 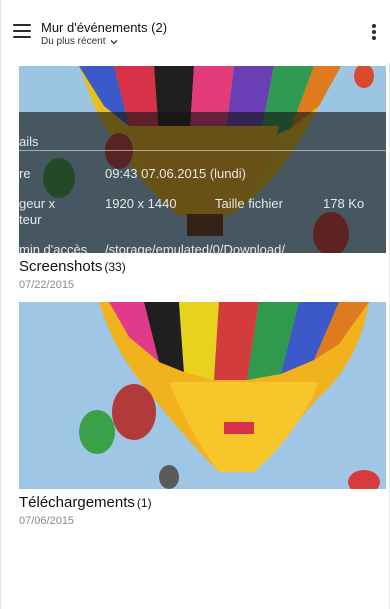 I want to click on album-meta-telechargements: Téléchargements (1) 07/06/2015, so click(x=85, y=511).